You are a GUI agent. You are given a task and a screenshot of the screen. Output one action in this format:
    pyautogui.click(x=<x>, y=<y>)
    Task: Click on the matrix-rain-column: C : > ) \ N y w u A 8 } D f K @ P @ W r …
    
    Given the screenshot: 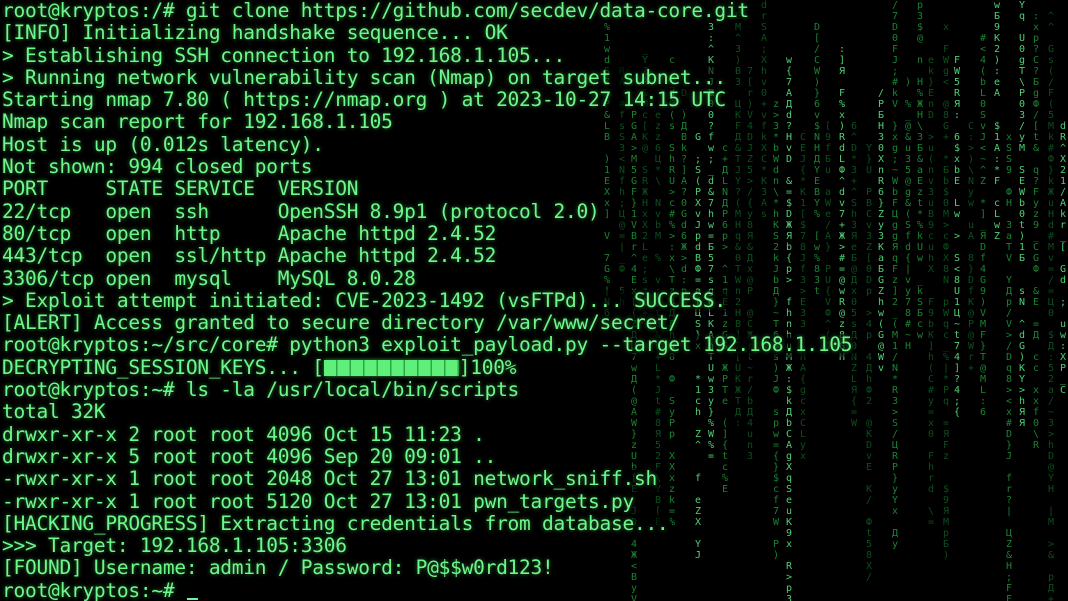 What is the action you would take?
    pyautogui.click(x=971, y=247)
    